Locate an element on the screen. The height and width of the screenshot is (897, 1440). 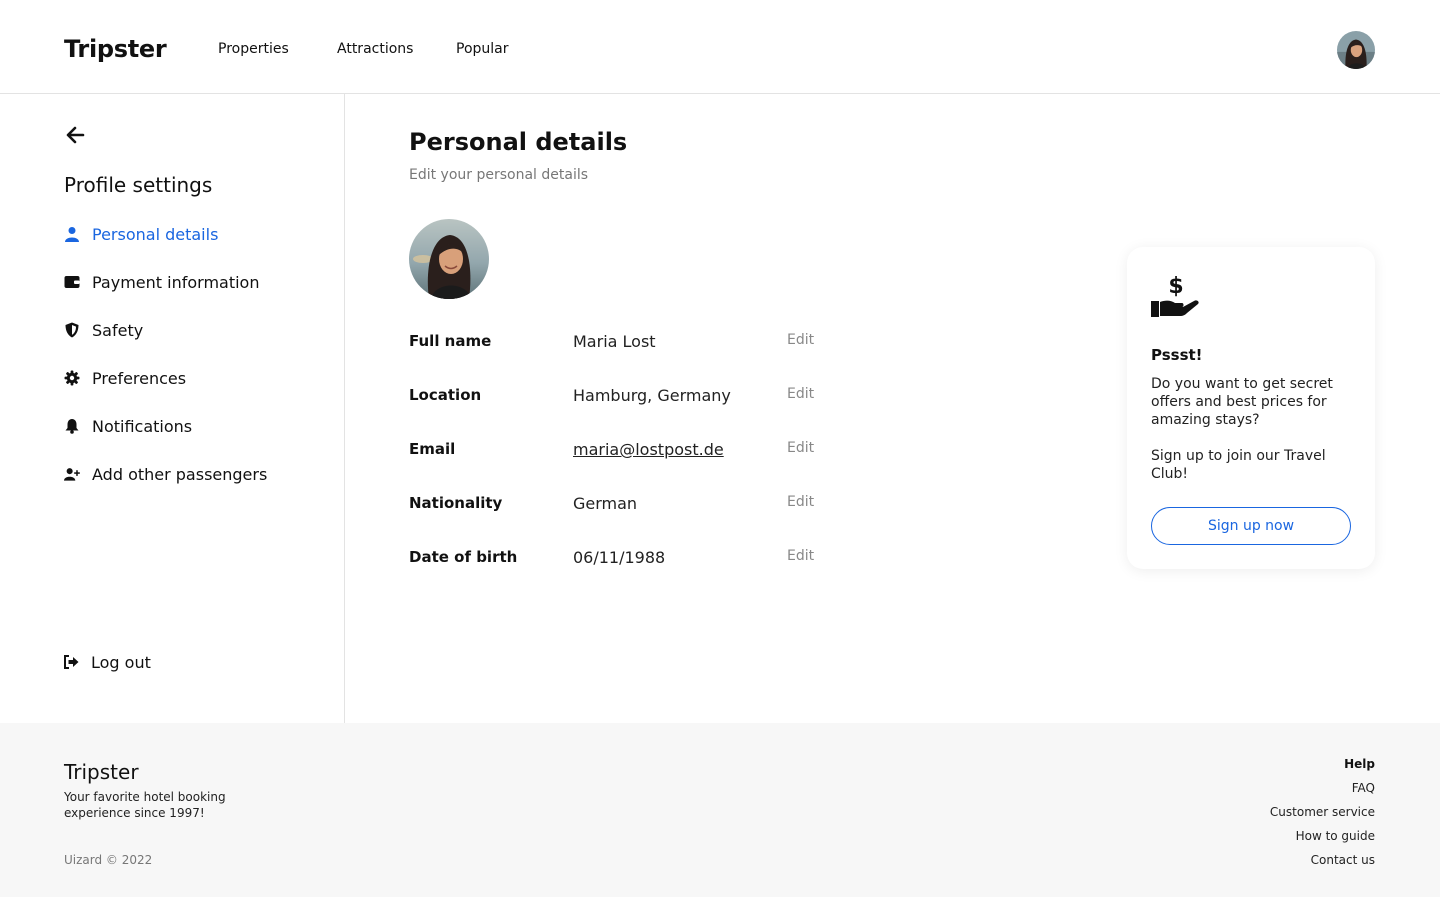
sidebar-item-label: Personal details is located at coordinates (155, 234).